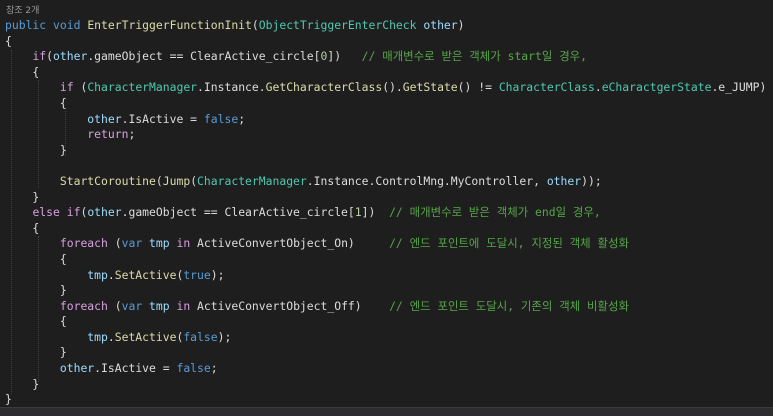 The image size is (773, 416). What do you see at coordinates (26, 25) in the screenshot?
I see `keyword-token: public` at bounding box center [26, 25].